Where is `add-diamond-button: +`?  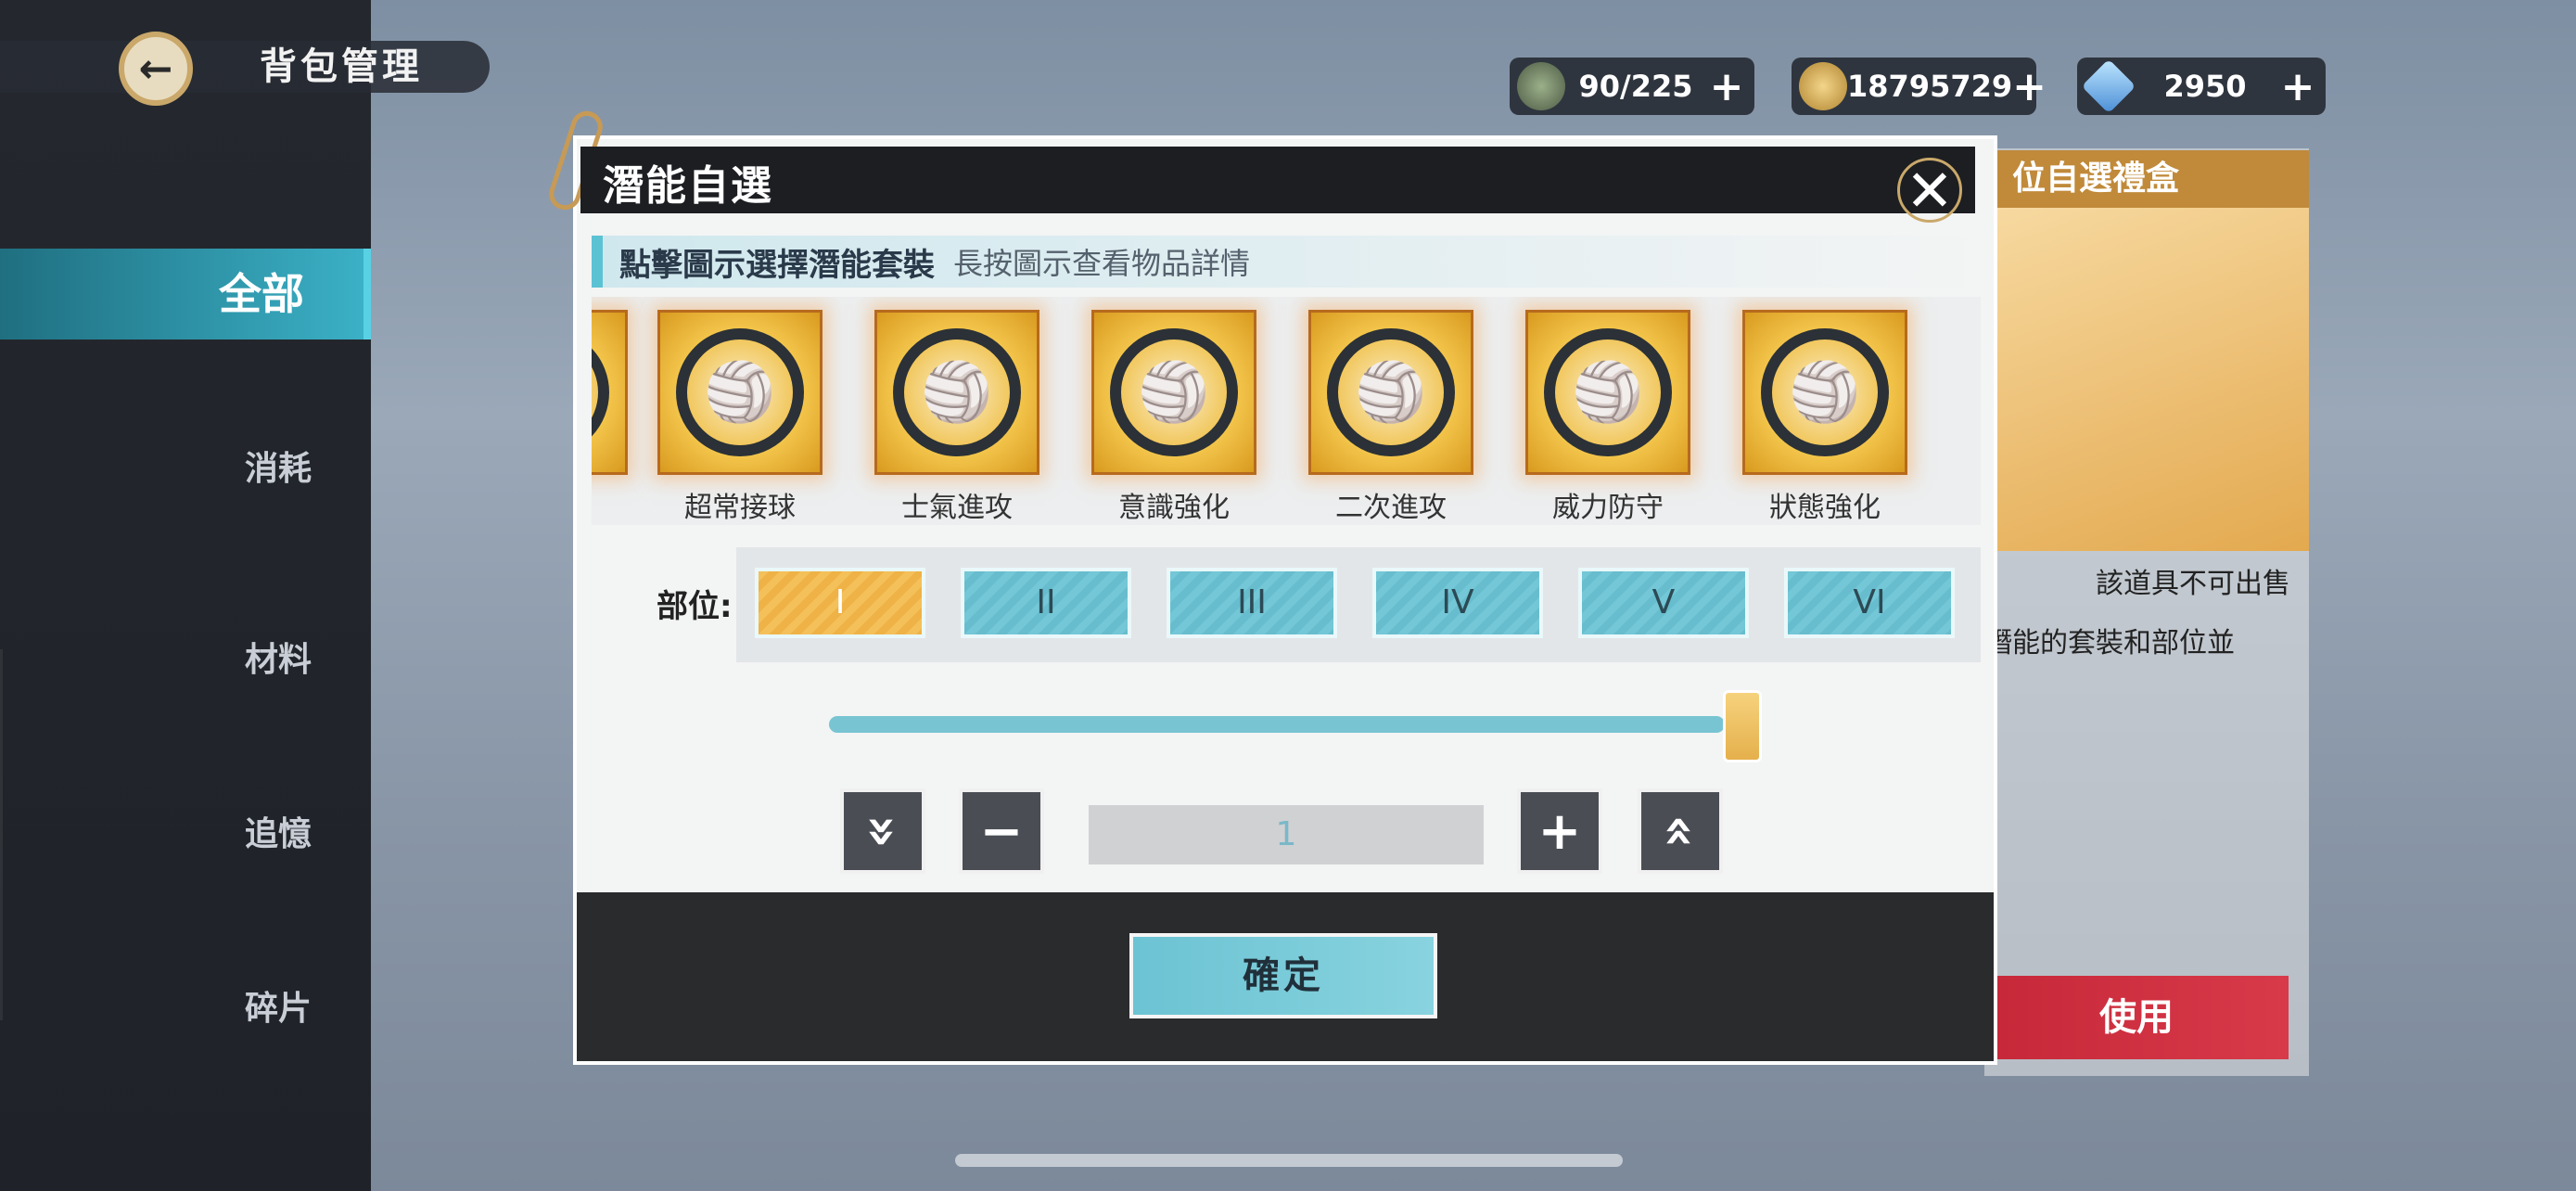 add-diamond-button: + is located at coordinates (2298, 86).